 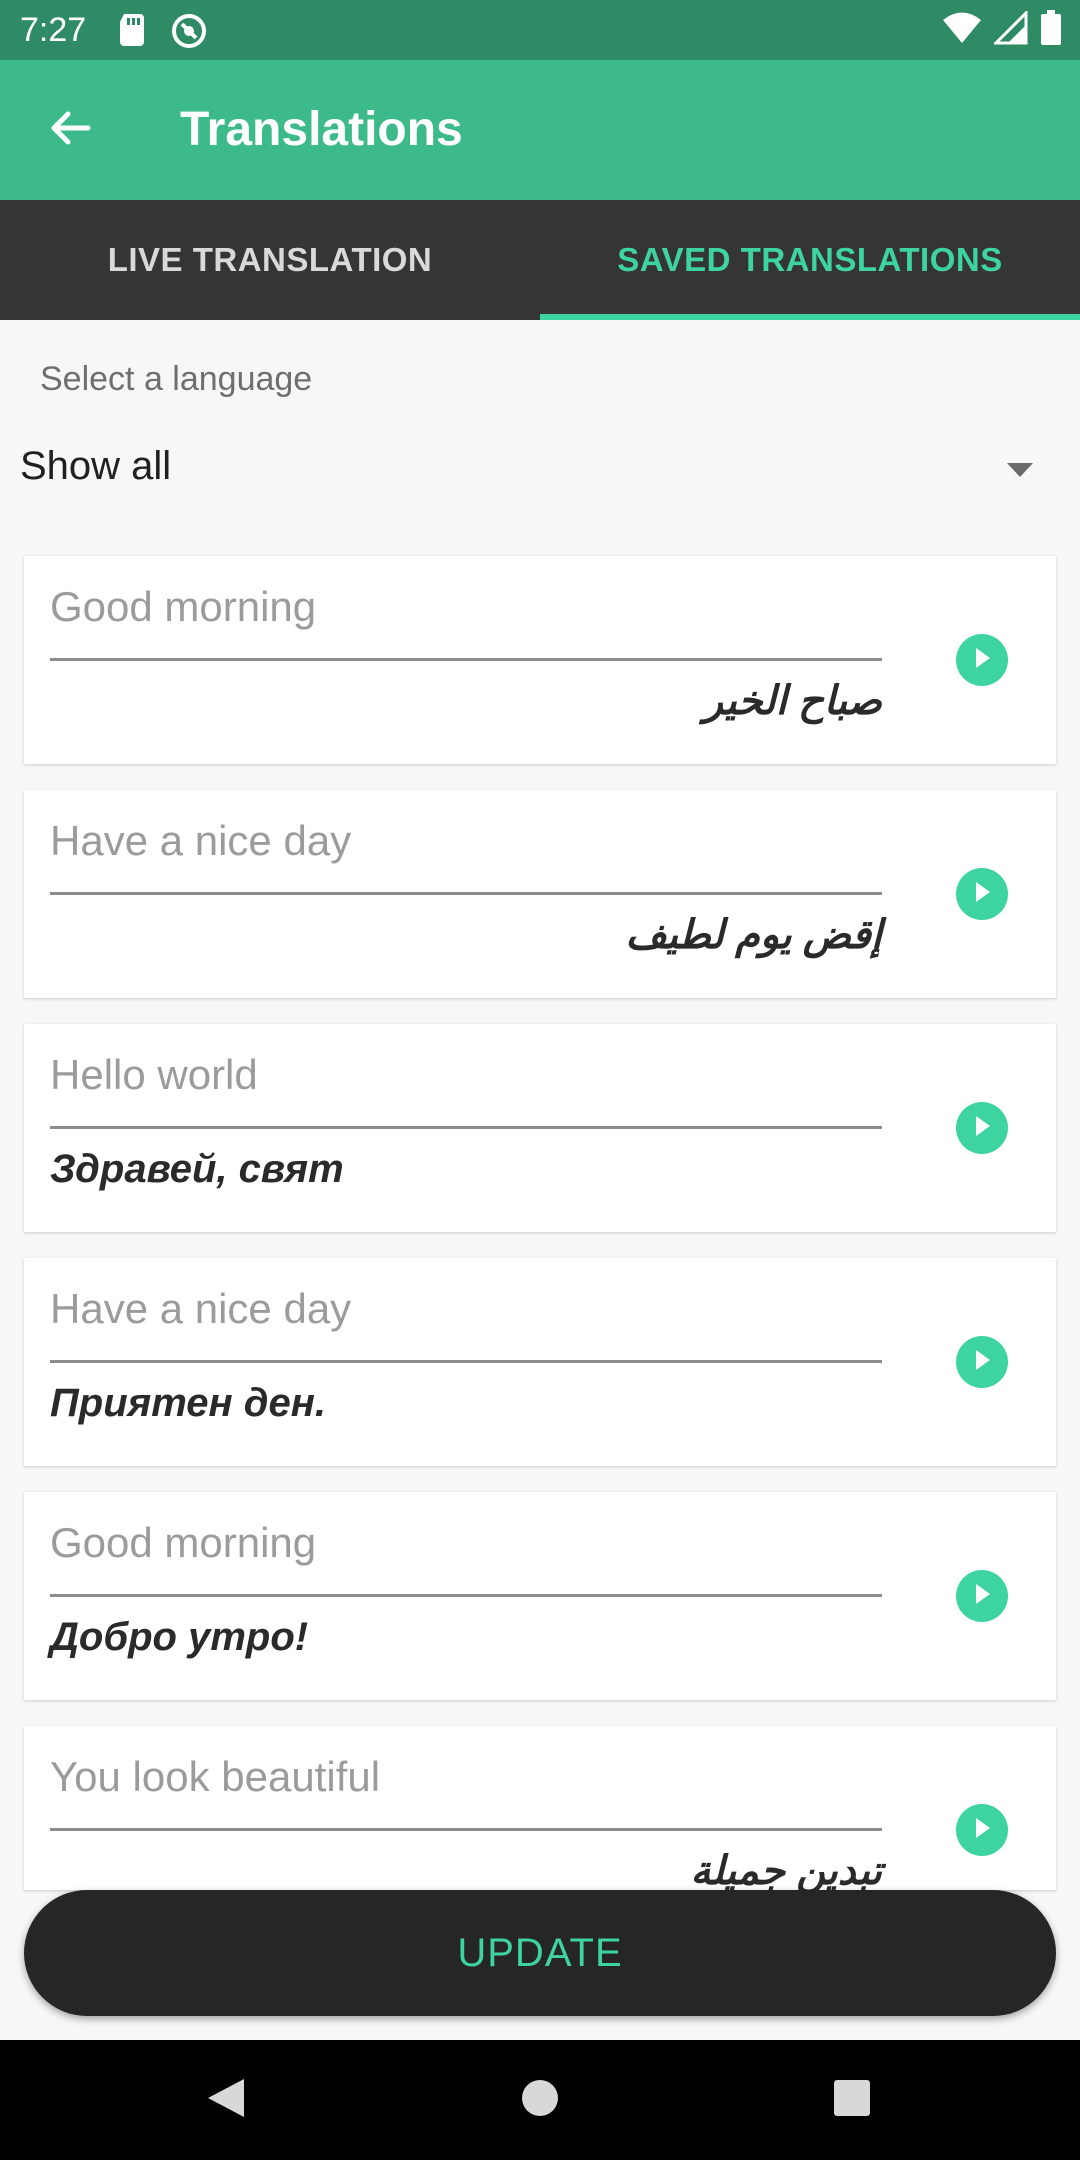 I want to click on tab-bar: LIVE TRANSLATION SAVED TRANSLATIONS, so click(x=540, y=260).